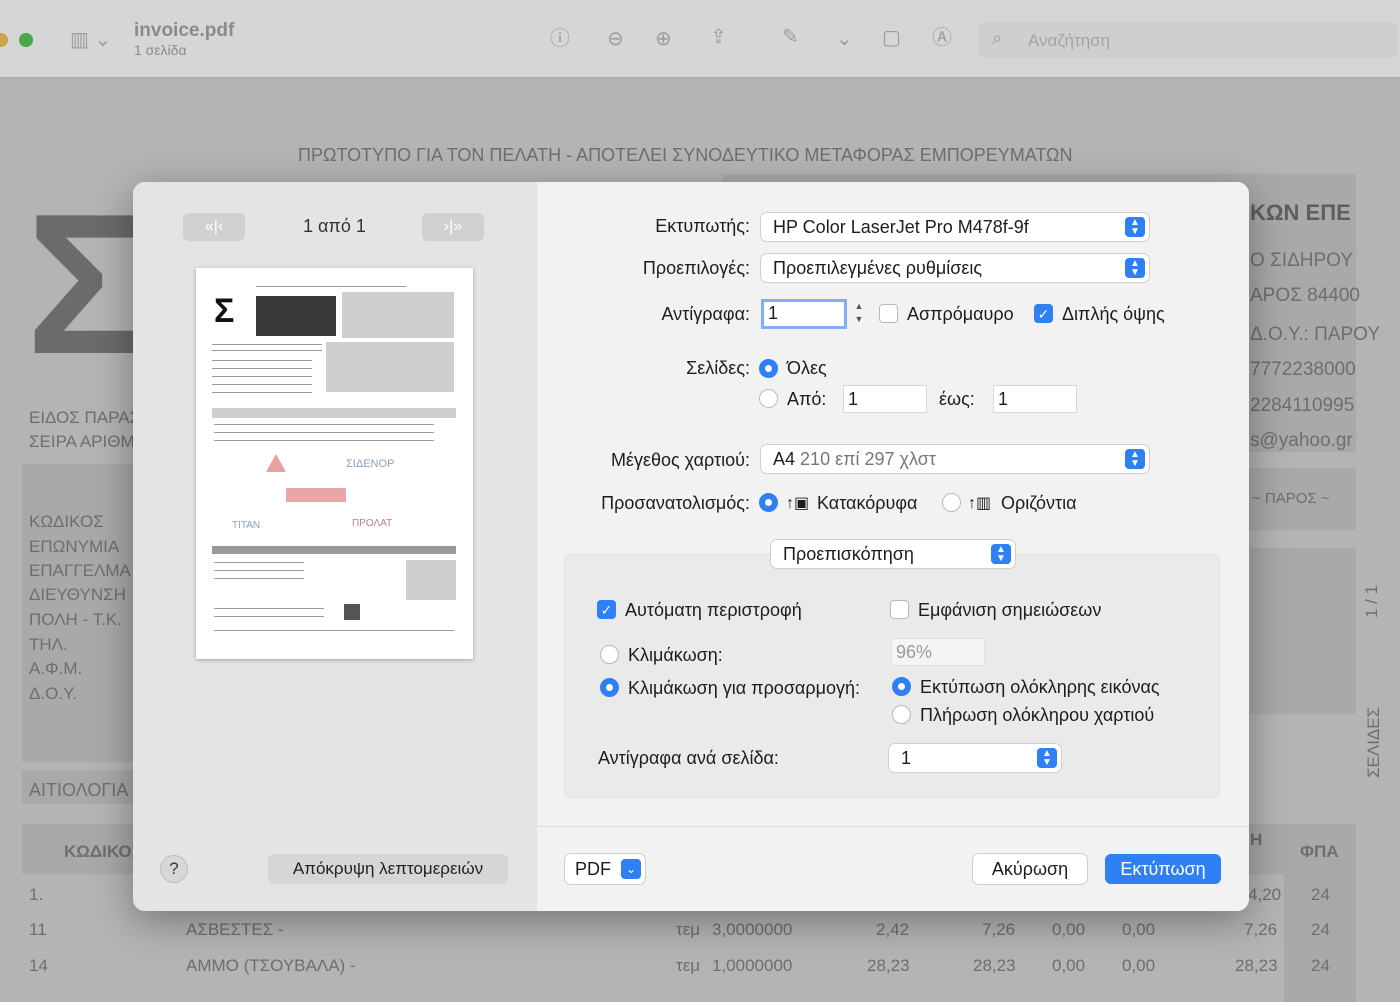  What do you see at coordinates (752, 929) in the screenshot?
I see `doc-row-qty: 3,0000000` at bounding box center [752, 929].